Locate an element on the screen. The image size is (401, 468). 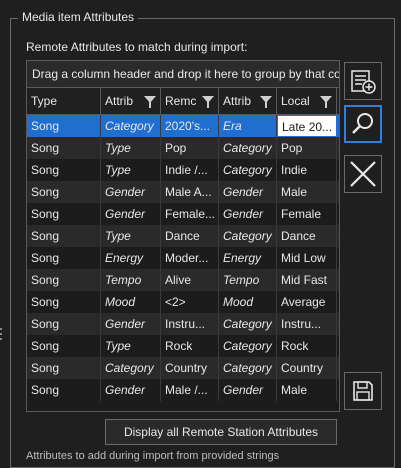
save-button is located at coordinates (363, 391).